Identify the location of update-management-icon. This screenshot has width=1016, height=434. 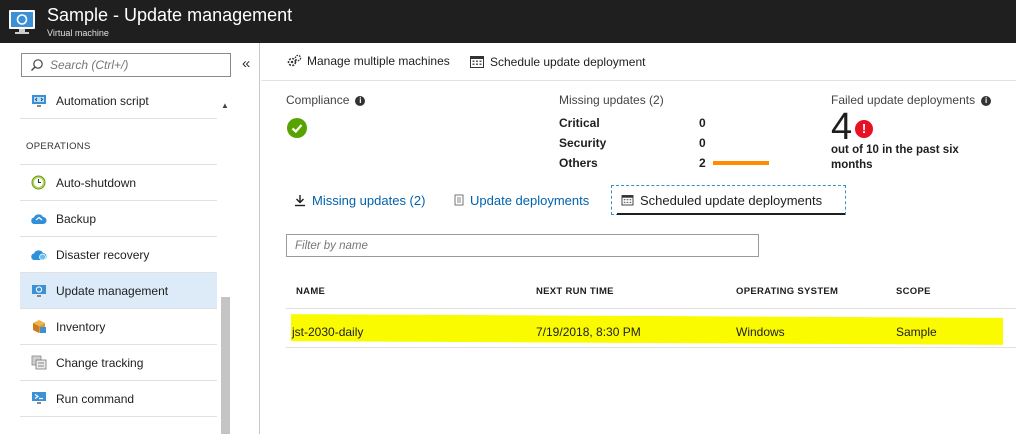
(38, 290).